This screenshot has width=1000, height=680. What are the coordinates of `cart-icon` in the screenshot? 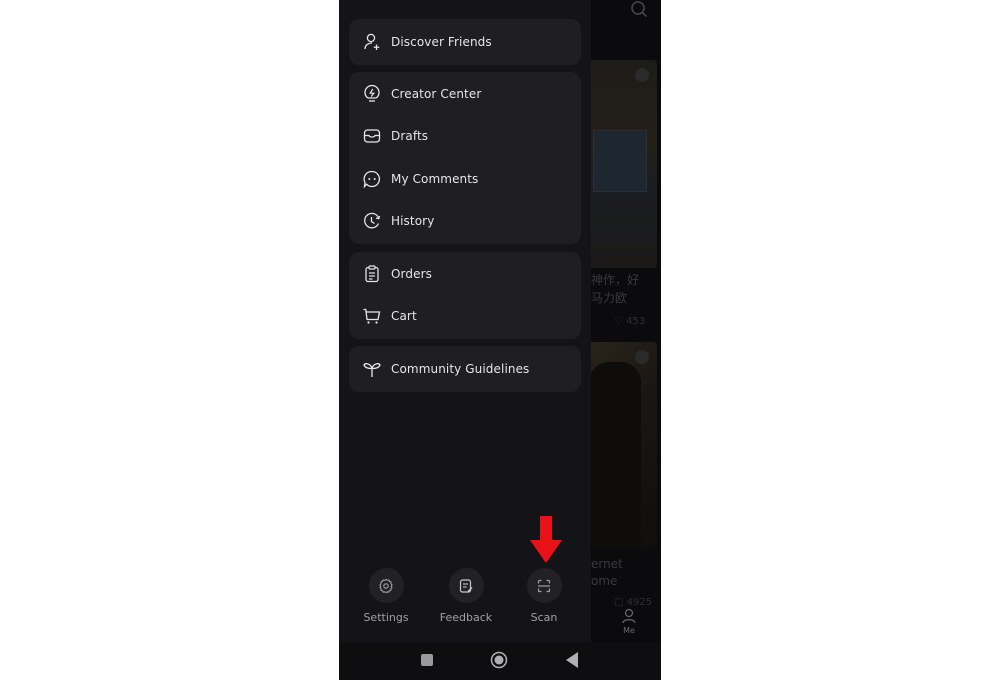 It's located at (372, 316).